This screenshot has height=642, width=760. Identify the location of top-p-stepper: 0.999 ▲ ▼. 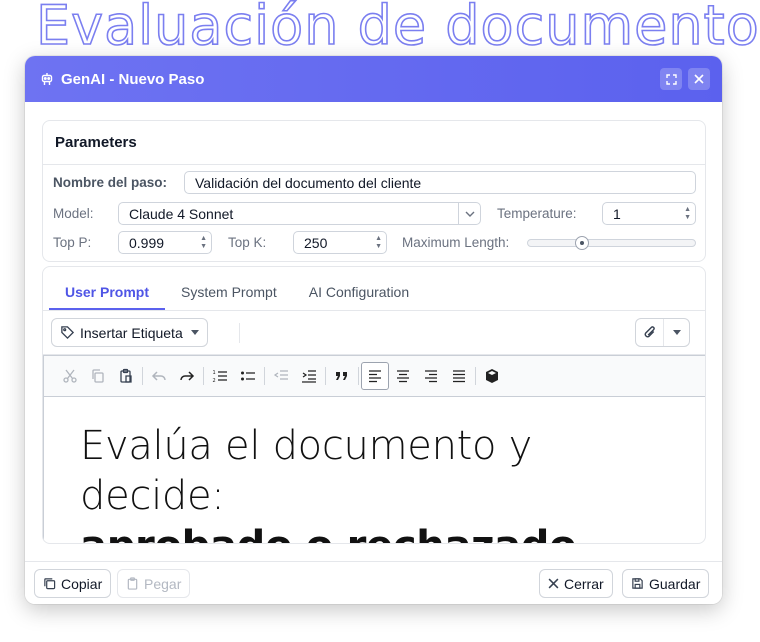
(165, 242).